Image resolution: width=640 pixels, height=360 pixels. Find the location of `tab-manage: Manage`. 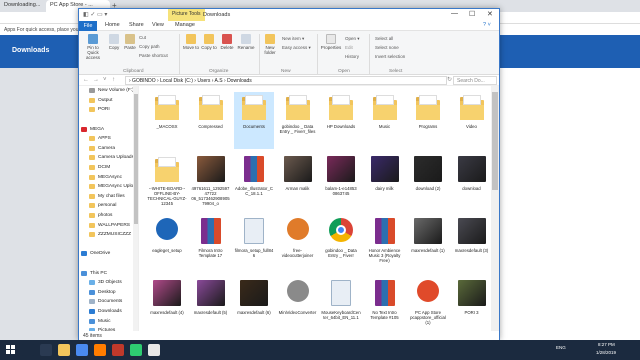

tab-manage: Manage is located at coordinates (185, 25).